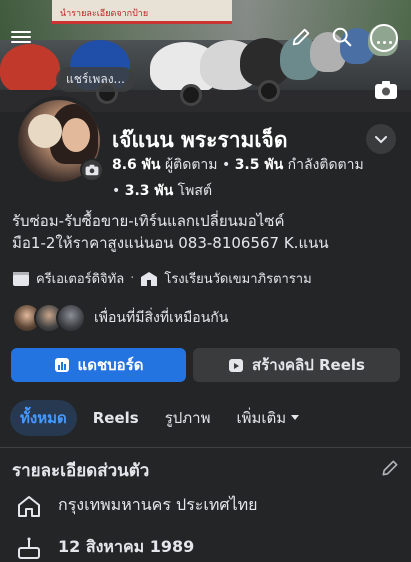 The image size is (411, 562). What do you see at coordinates (381, 139) in the screenshot?
I see `chevron-down-icon` at bounding box center [381, 139].